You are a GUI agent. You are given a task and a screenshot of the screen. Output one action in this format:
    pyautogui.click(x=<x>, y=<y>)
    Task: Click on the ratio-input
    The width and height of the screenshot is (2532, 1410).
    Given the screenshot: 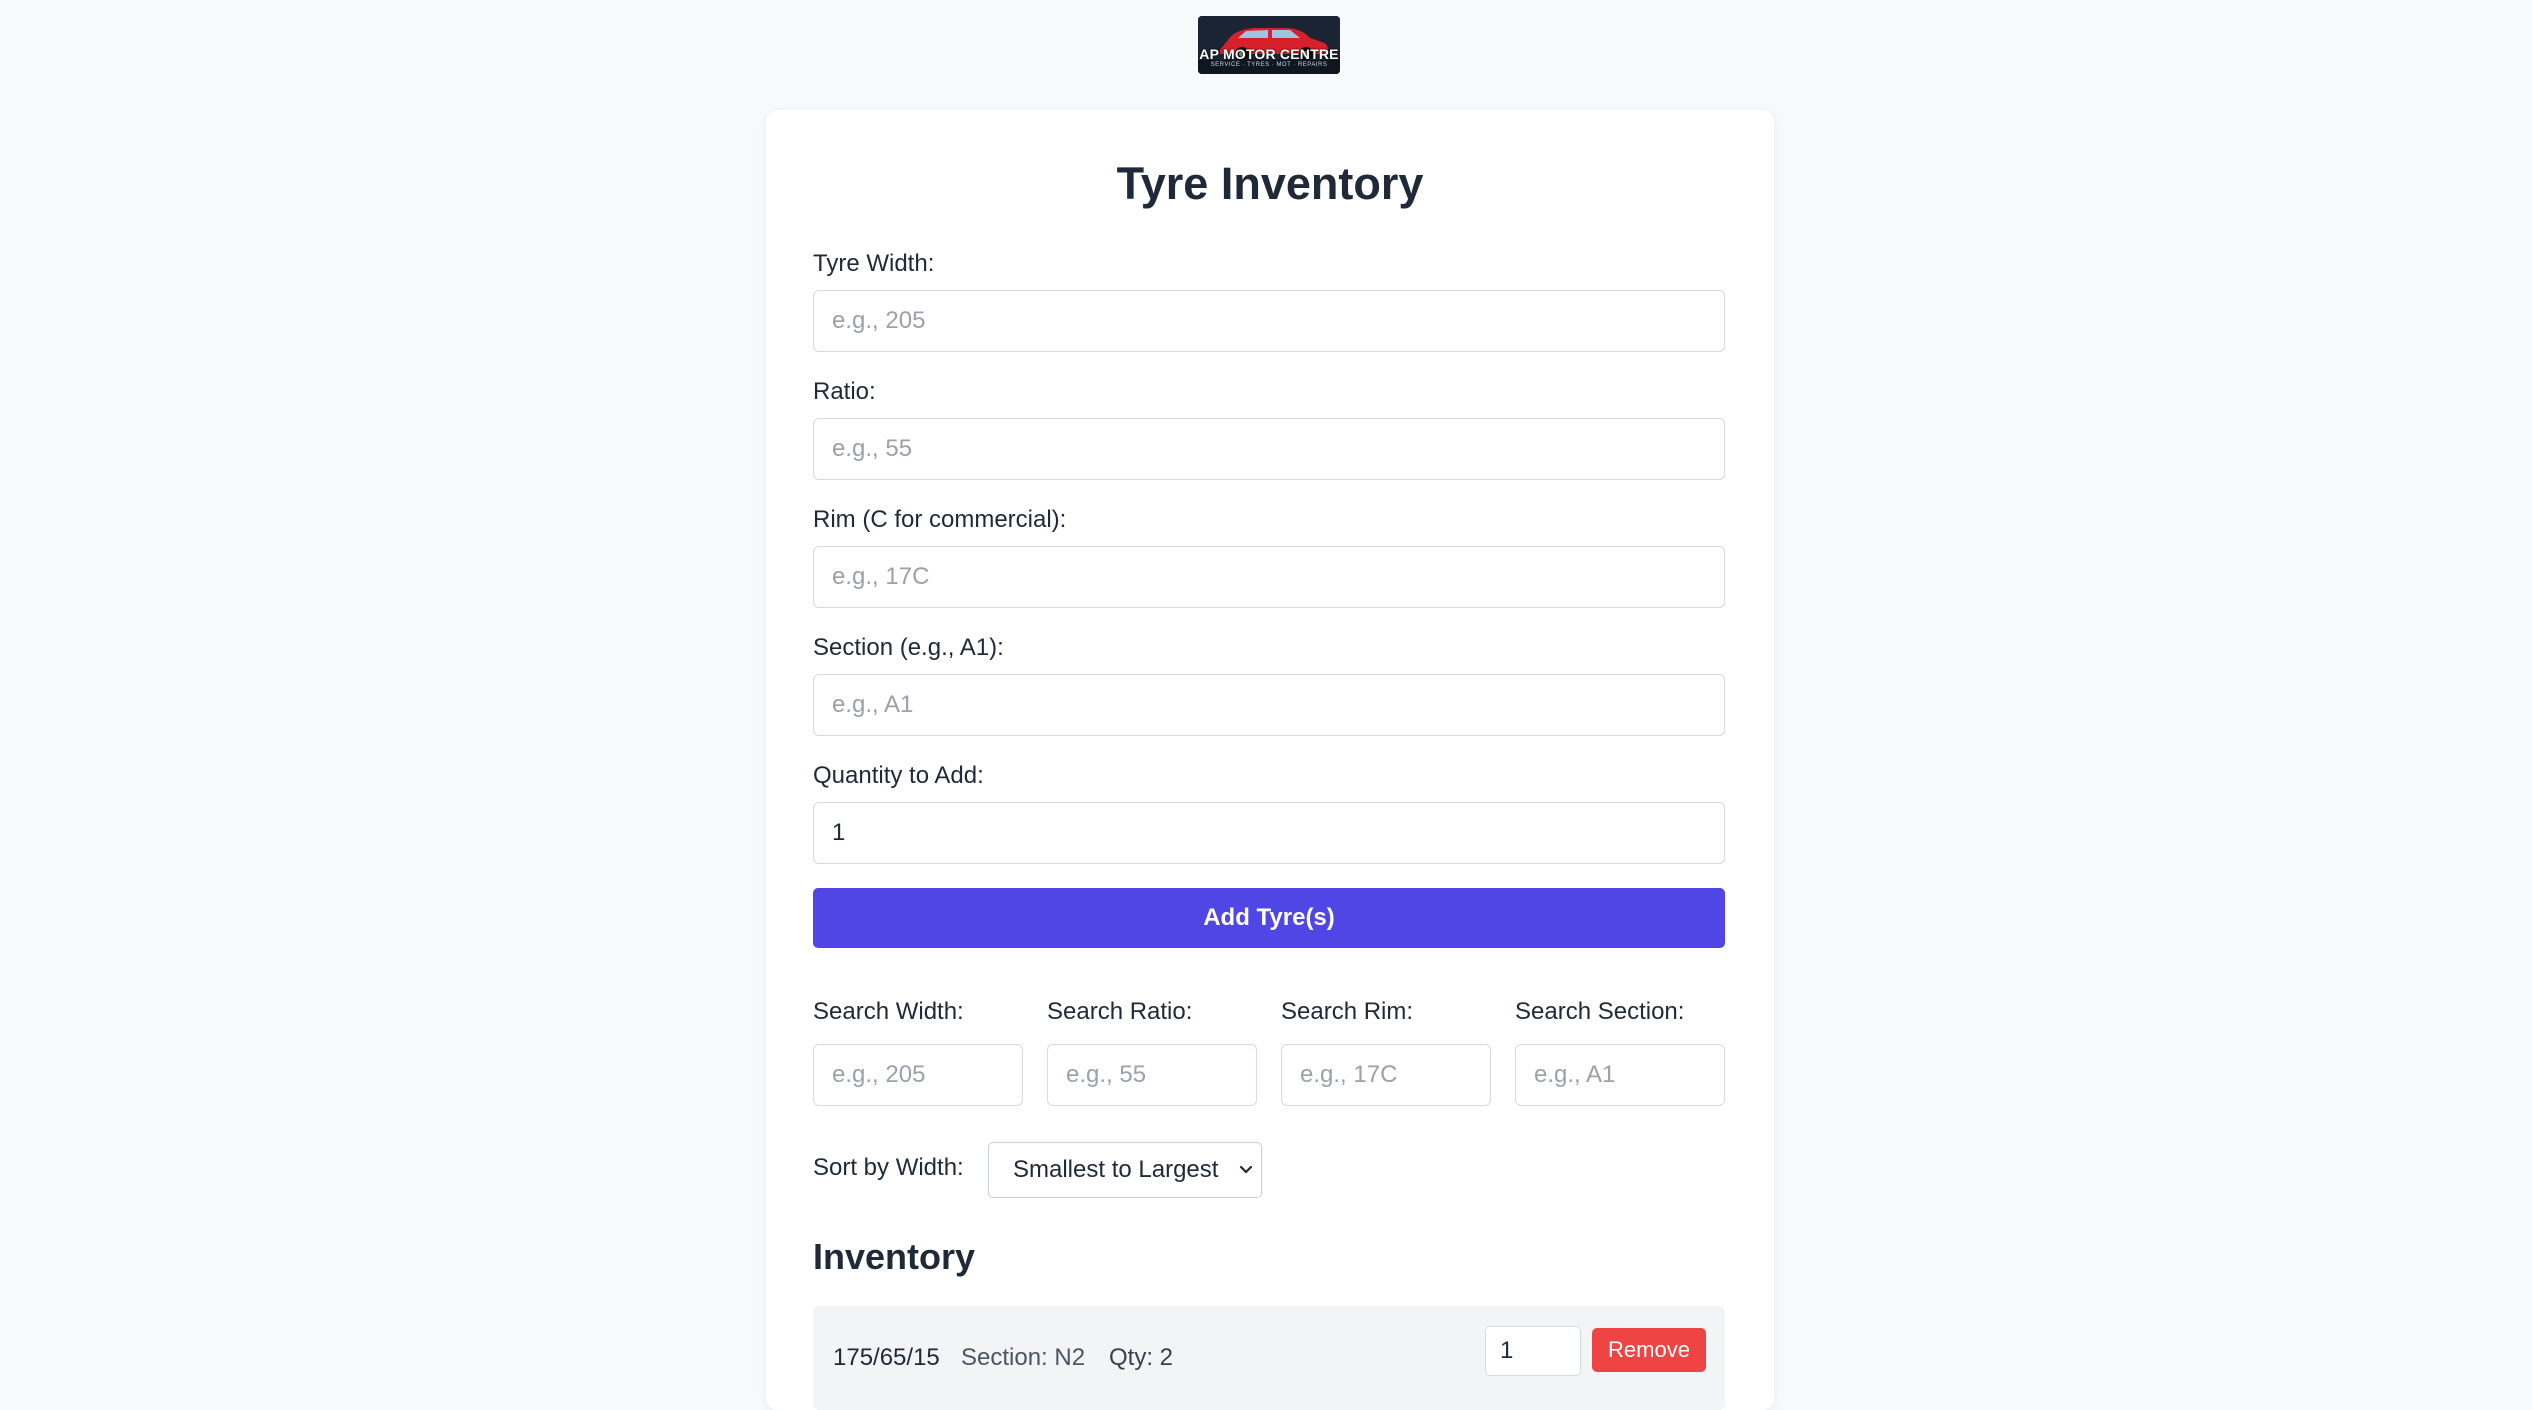 What is the action you would take?
    pyautogui.click(x=1269, y=449)
    